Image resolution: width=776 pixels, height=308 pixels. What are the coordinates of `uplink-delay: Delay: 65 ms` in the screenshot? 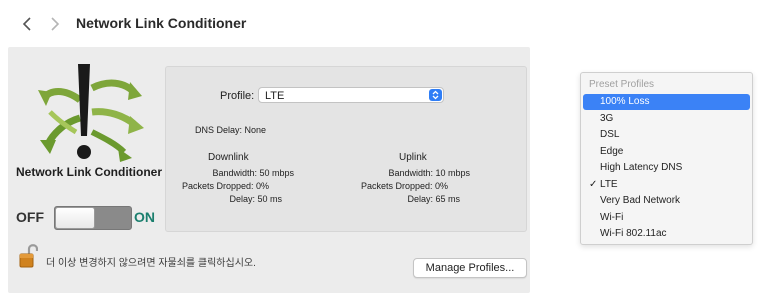 It's located at (433, 199).